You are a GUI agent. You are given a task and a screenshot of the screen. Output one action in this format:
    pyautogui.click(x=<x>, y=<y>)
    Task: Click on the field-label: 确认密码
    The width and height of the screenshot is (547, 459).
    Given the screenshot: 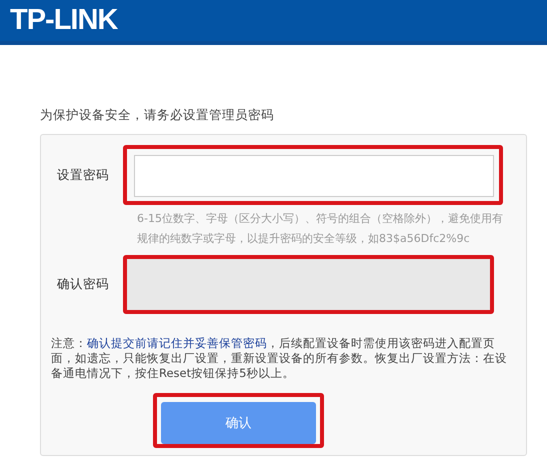 What is the action you would take?
    pyautogui.click(x=83, y=284)
    